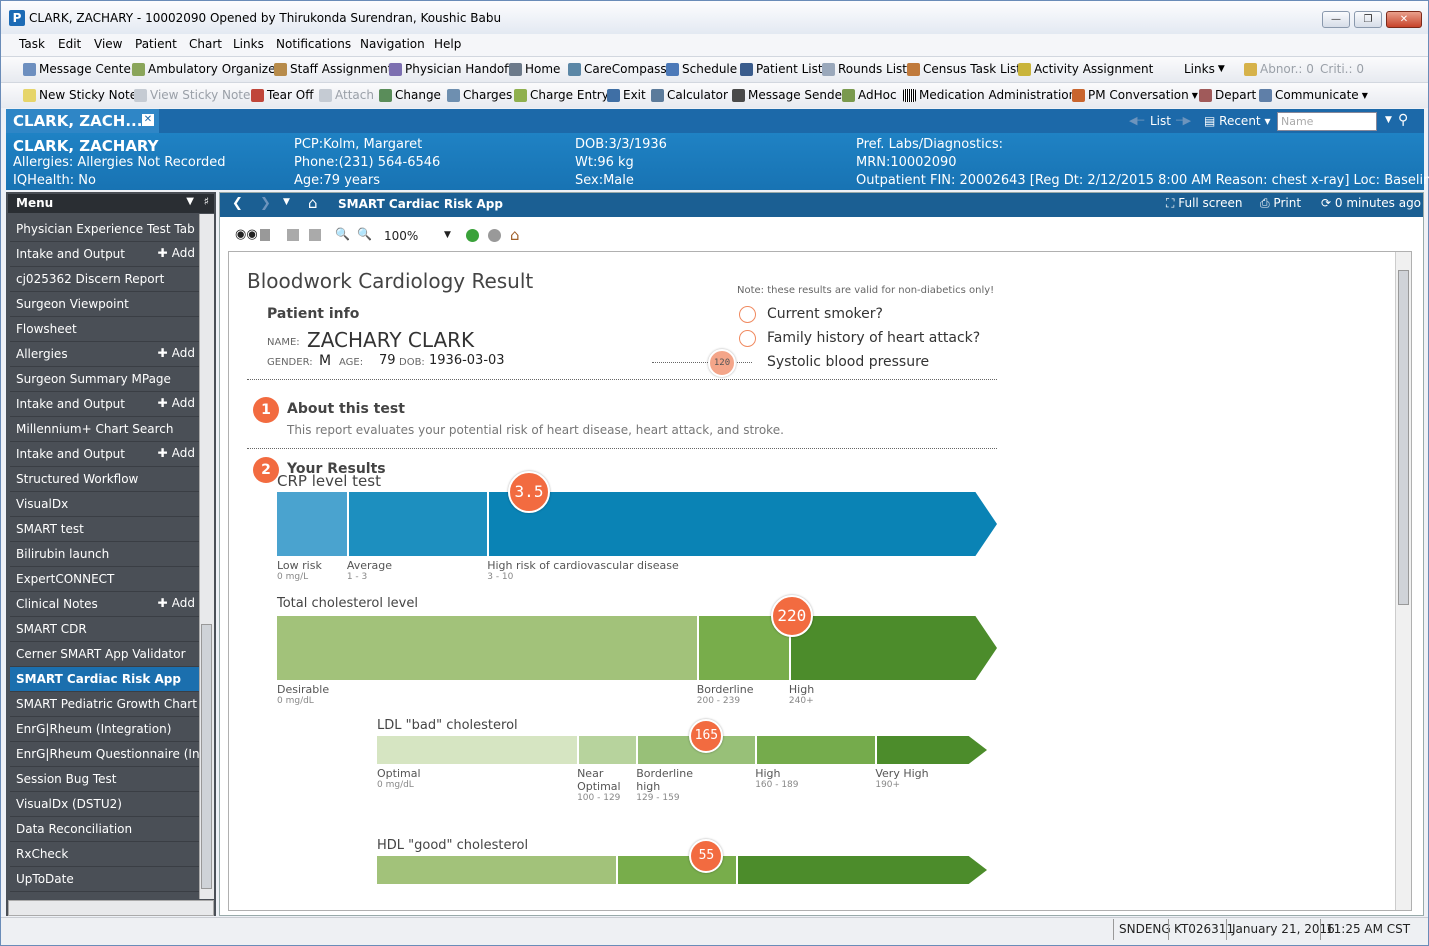 Image resolution: width=1429 pixels, height=946 pixels. What do you see at coordinates (104, 654) in the screenshot?
I see `sidebar-item: Cerner SMART App Validator` at bounding box center [104, 654].